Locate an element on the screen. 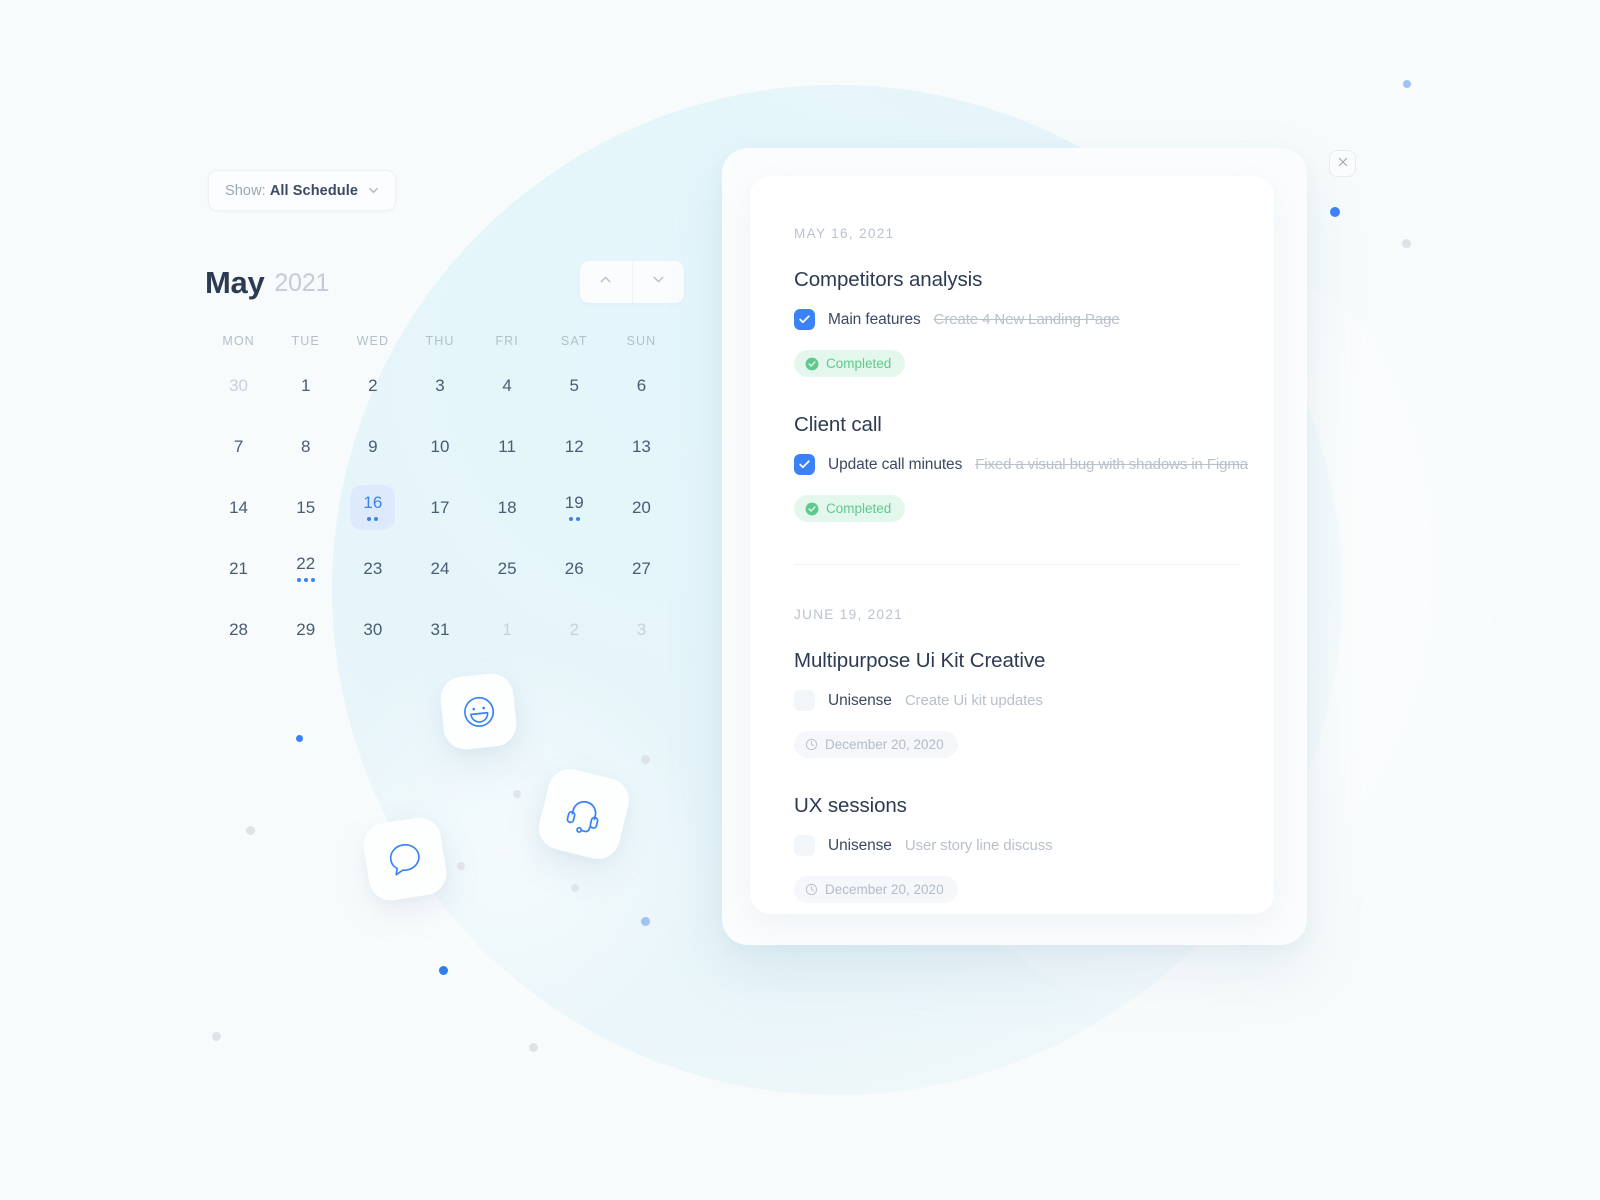 The width and height of the screenshot is (1600, 1200). calendar-day-cell: 4 is located at coordinates (507, 385).